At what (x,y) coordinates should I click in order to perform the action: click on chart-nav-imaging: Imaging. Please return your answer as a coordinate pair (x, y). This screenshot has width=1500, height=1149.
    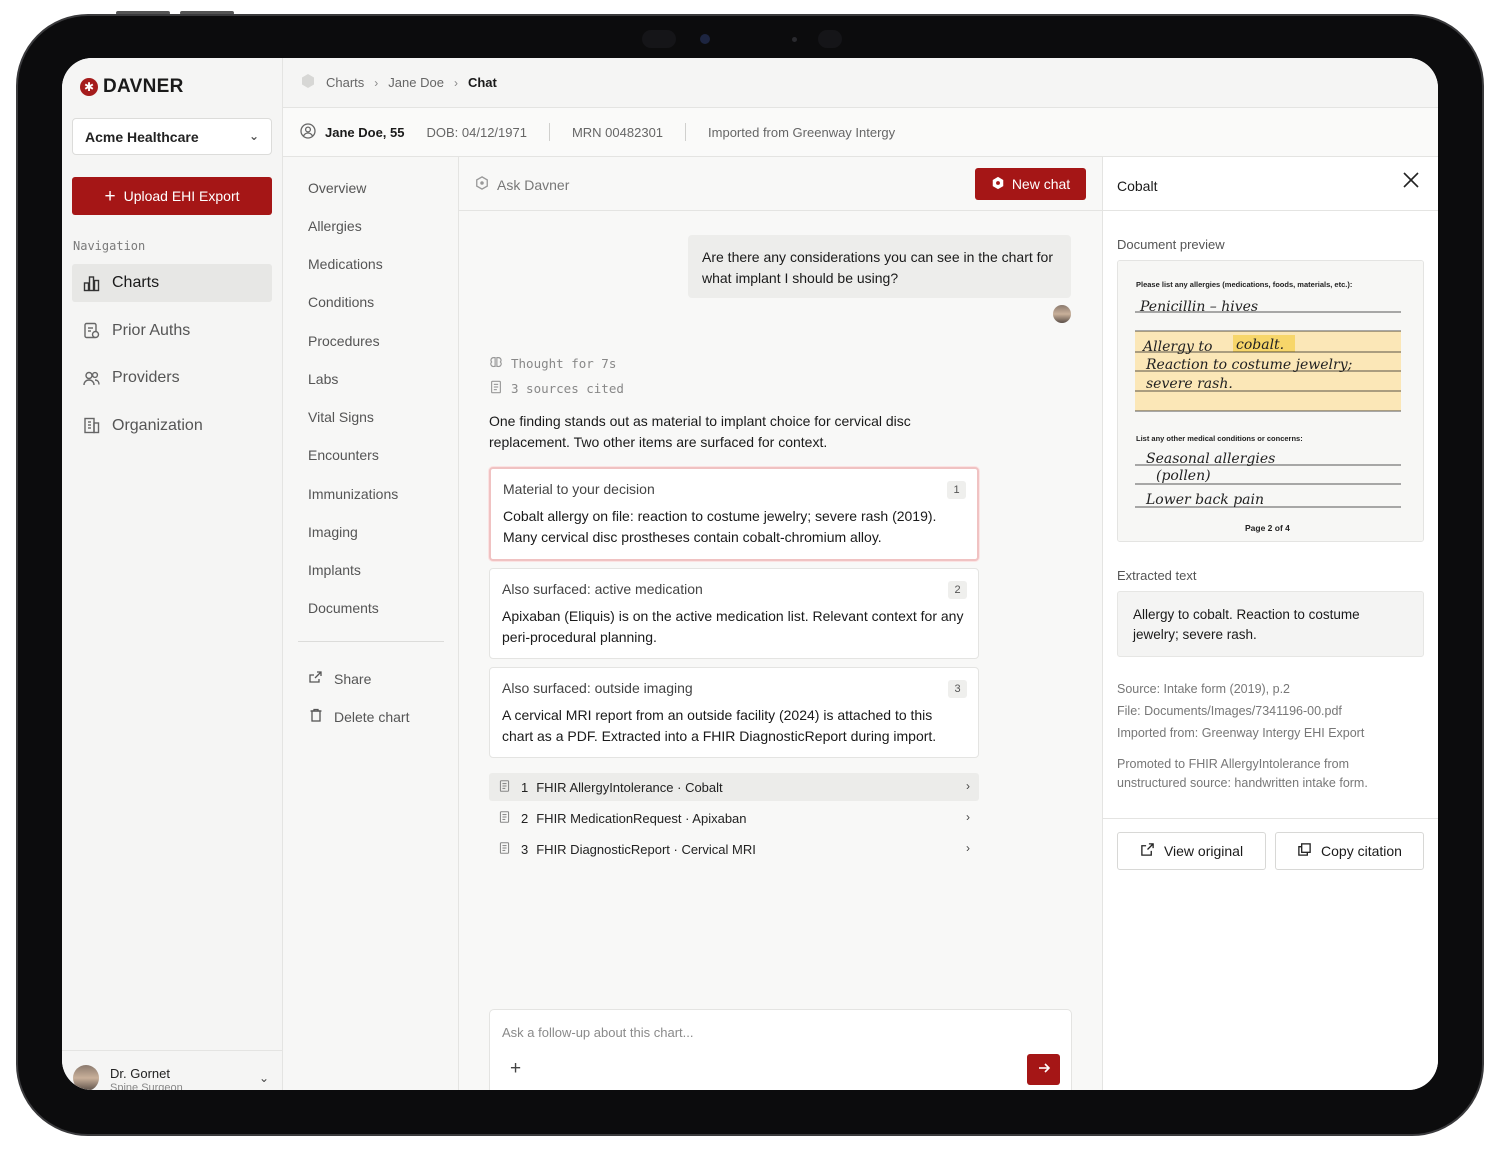
    Looking at the image, I should click on (333, 532).